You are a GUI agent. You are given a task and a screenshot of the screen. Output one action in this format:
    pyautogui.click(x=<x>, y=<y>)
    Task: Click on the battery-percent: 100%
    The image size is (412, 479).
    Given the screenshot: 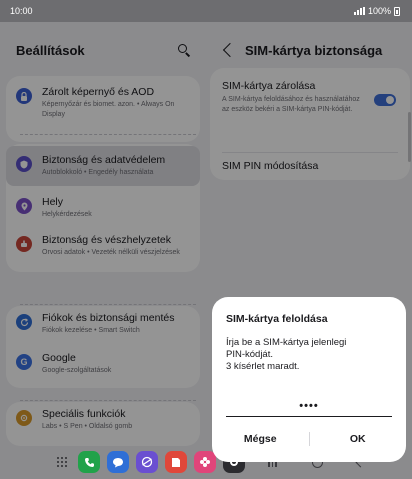 What is the action you would take?
    pyautogui.click(x=379, y=11)
    